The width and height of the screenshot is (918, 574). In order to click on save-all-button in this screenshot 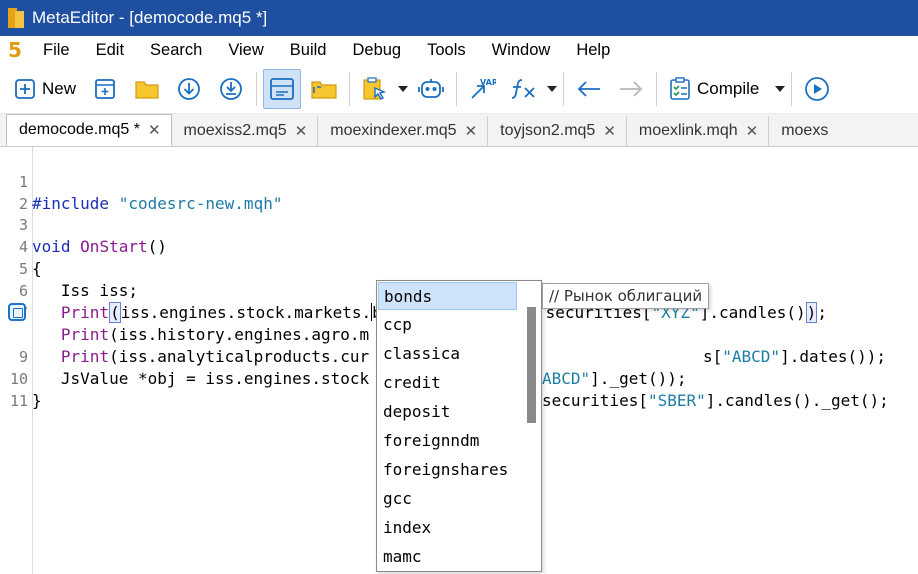, I will do `click(231, 89)`.